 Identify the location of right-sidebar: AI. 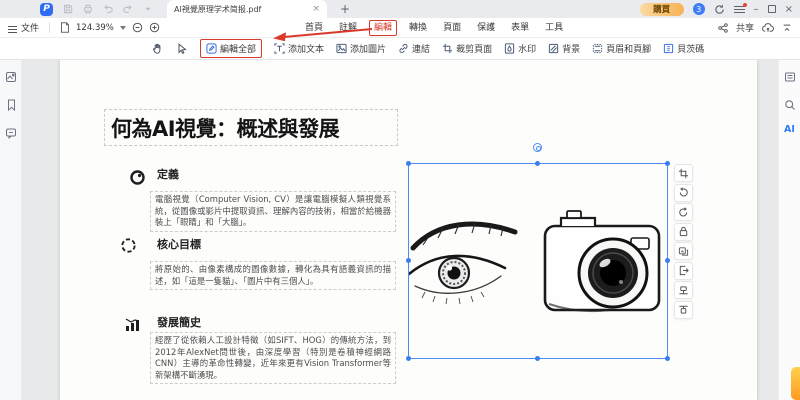
(789, 230).